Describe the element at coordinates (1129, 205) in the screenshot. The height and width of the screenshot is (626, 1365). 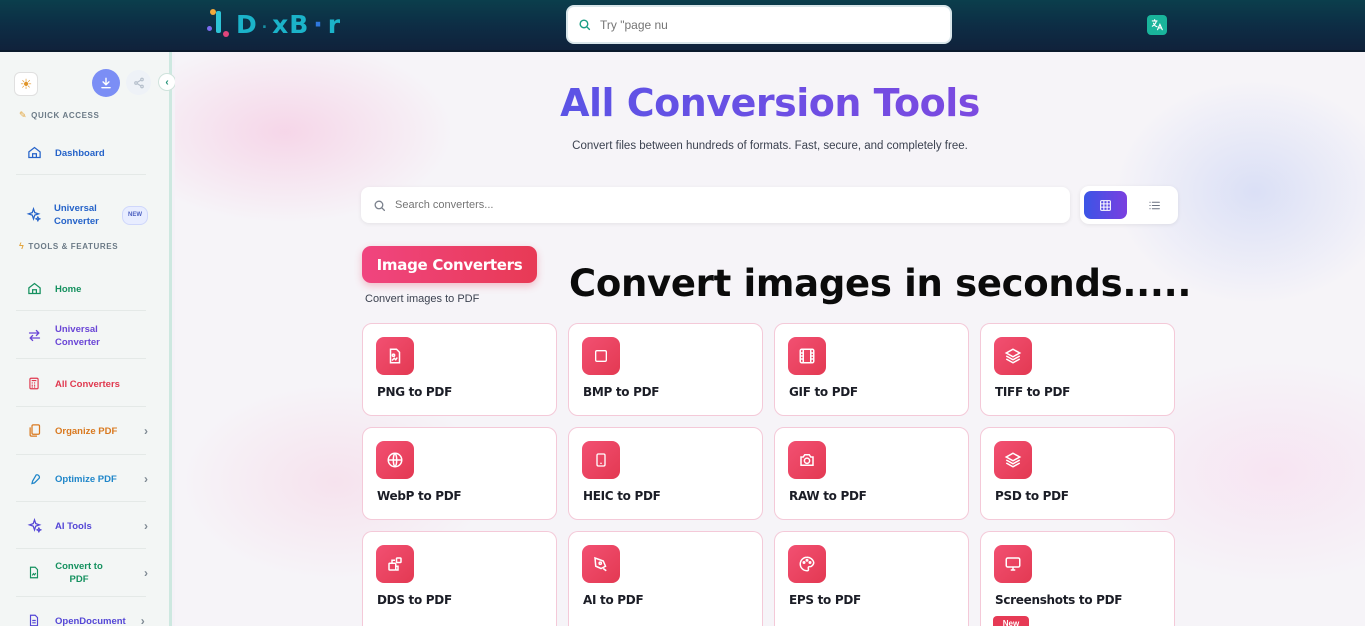
I see `view-toggle` at that location.